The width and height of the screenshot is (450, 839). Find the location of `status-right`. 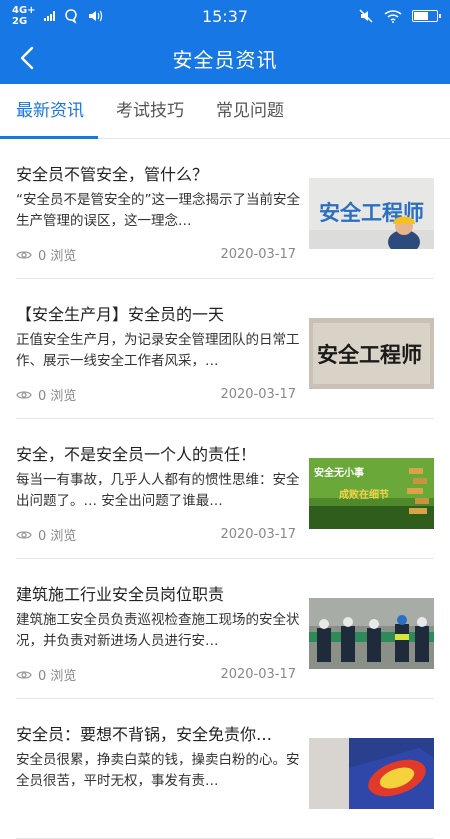

status-right is located at coordinates (399, 16).